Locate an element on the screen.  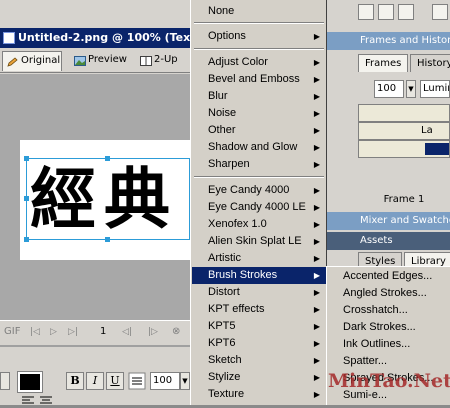
menu-item-options: Options ▶ is located at coordinates (259, 36).